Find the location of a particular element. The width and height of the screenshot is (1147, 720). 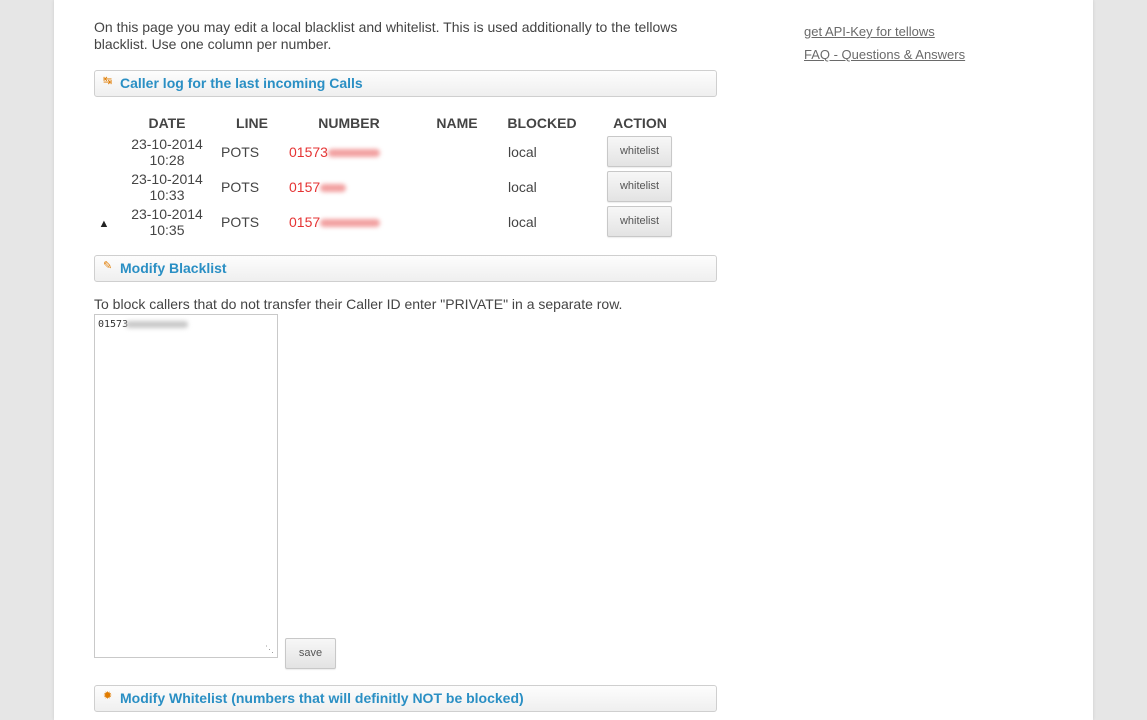

blacklist-value: 01573 is located at coordinates (113, 324).